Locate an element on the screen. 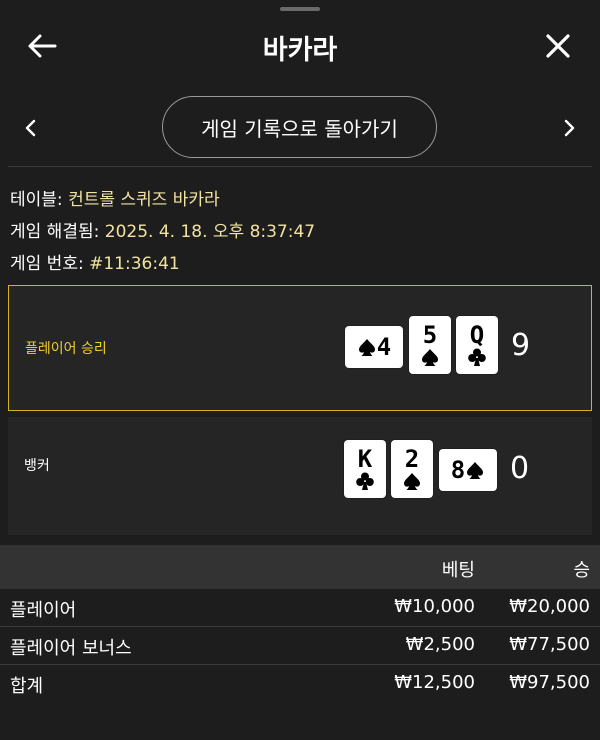 The image size is (600, 740). close-button is located at coordinates (558, 46).